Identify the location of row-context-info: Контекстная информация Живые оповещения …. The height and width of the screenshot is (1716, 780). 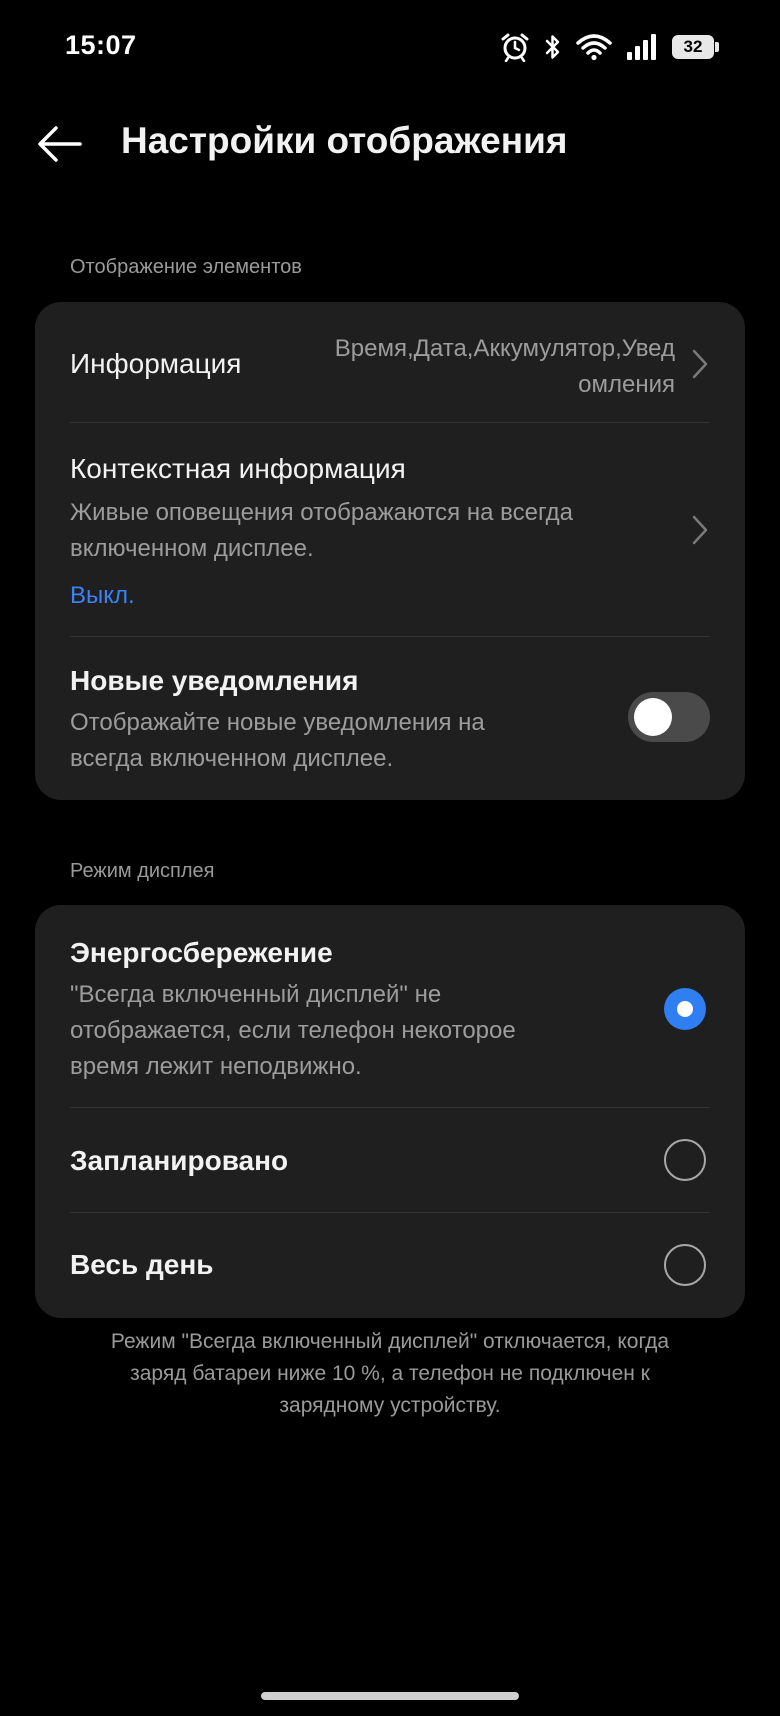
(390, 529).